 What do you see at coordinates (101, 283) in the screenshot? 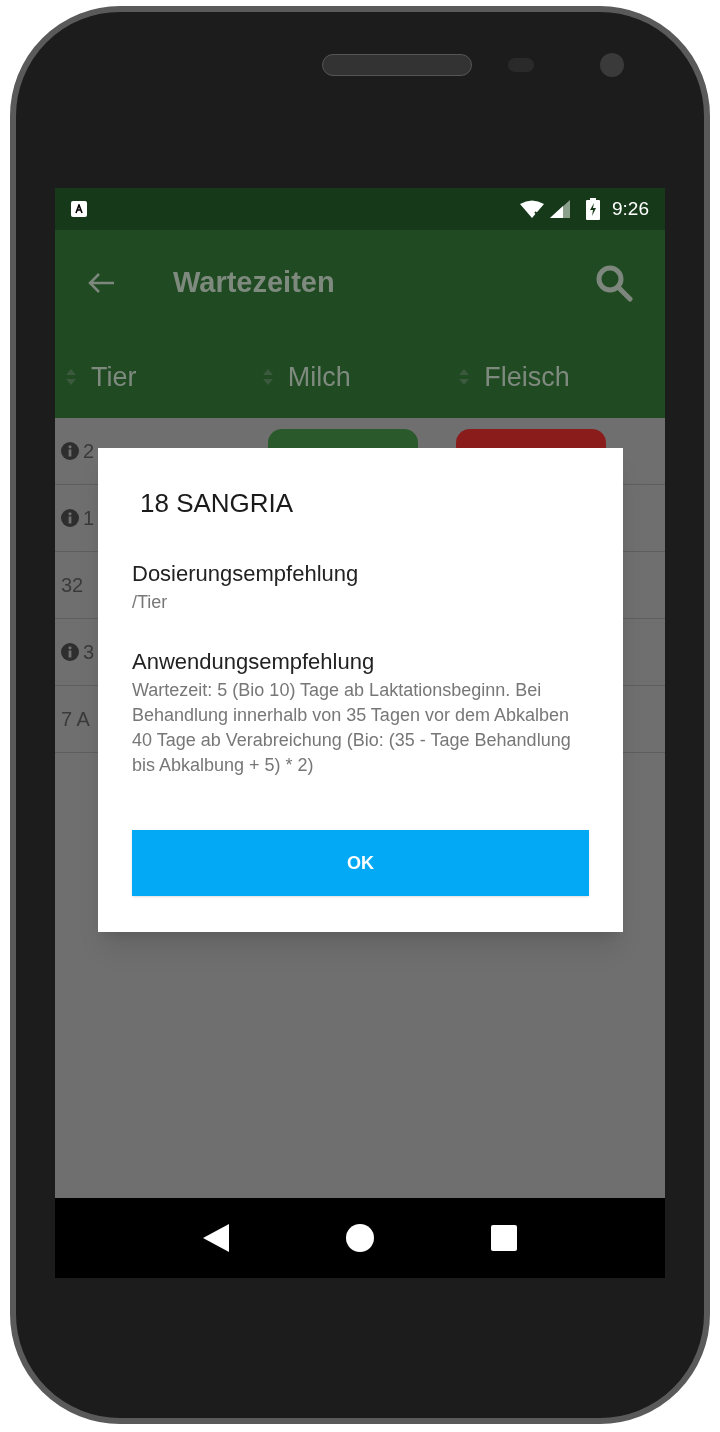
I see `back-arrow-icon` at bounding box center [101, 283].